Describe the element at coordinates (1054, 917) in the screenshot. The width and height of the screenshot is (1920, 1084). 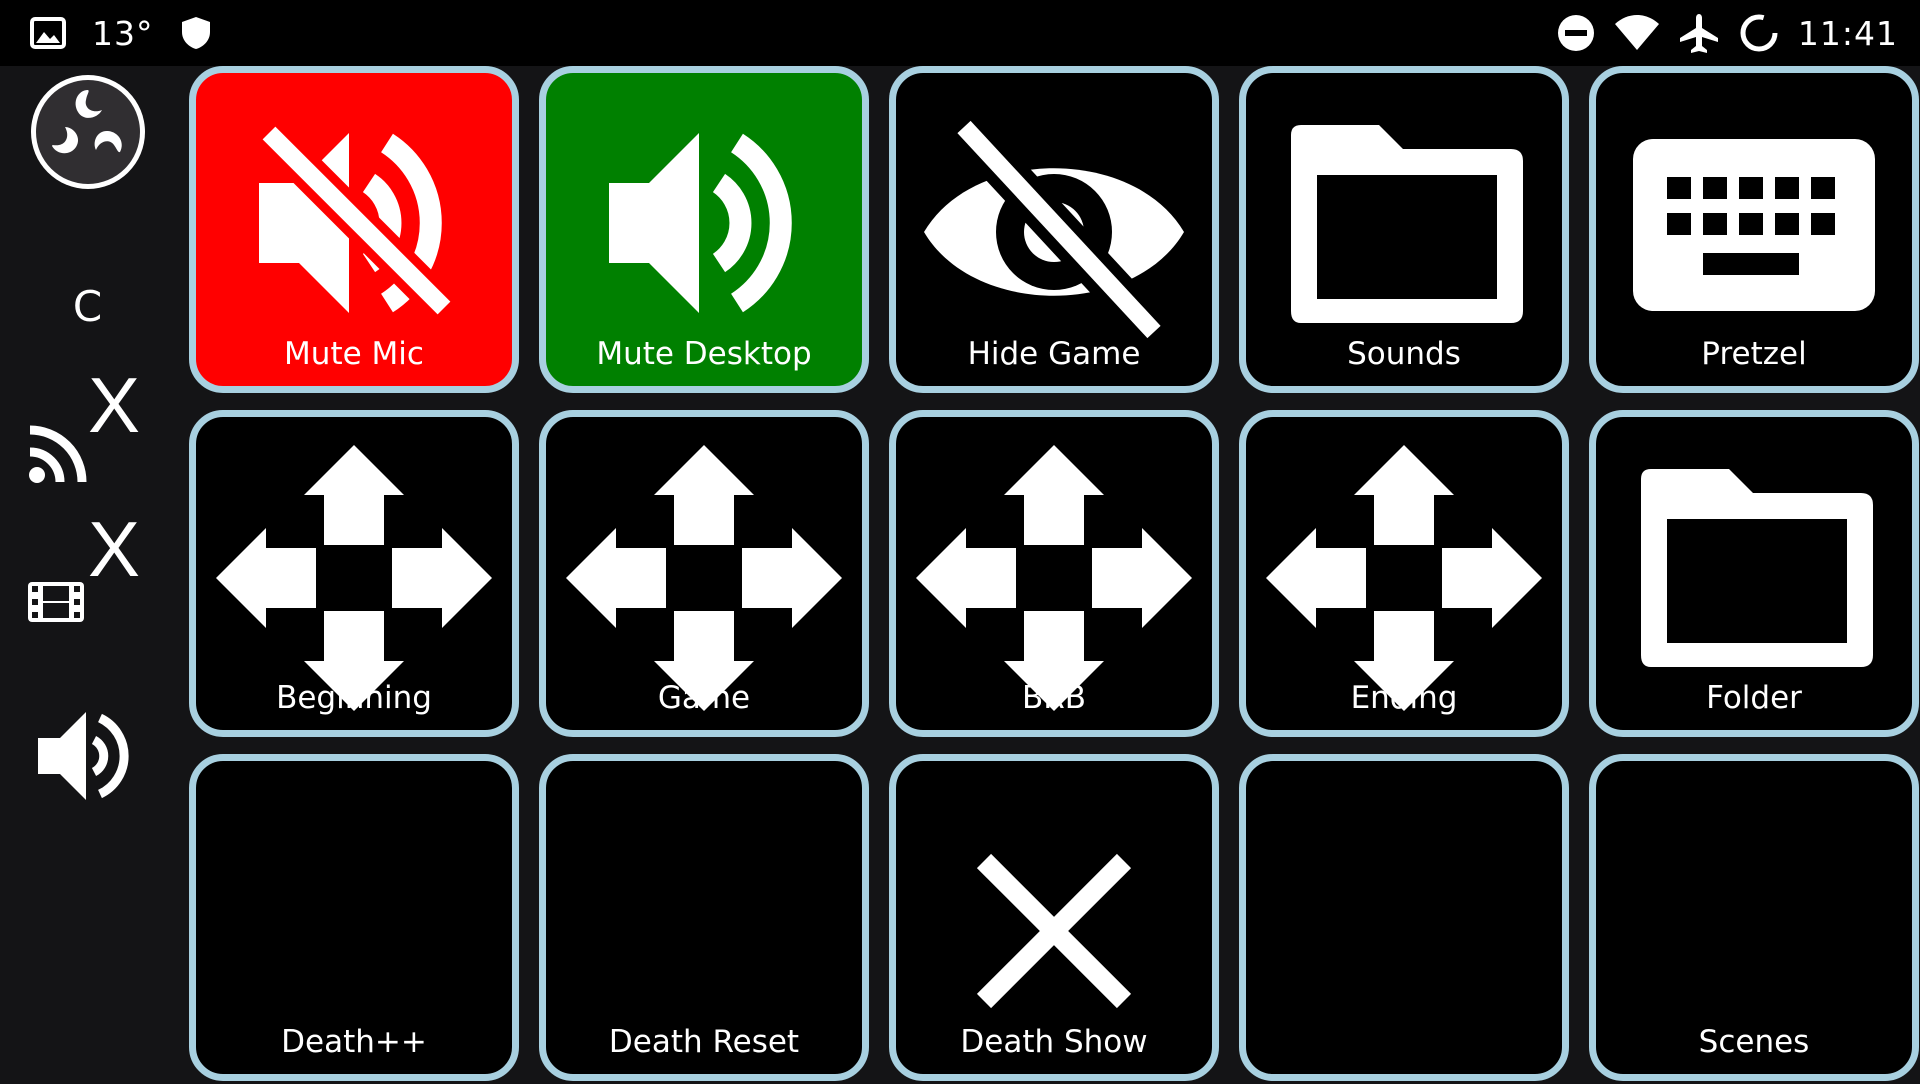
I see `tile-death-show: Death Show` at that location.